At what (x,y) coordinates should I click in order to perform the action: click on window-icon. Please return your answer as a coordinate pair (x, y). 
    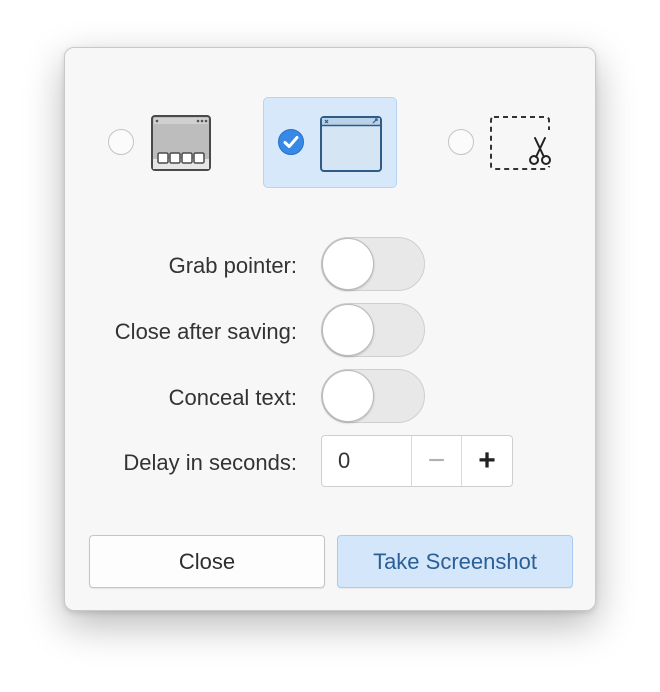
    Looking at the image, I should click on (351, 146).